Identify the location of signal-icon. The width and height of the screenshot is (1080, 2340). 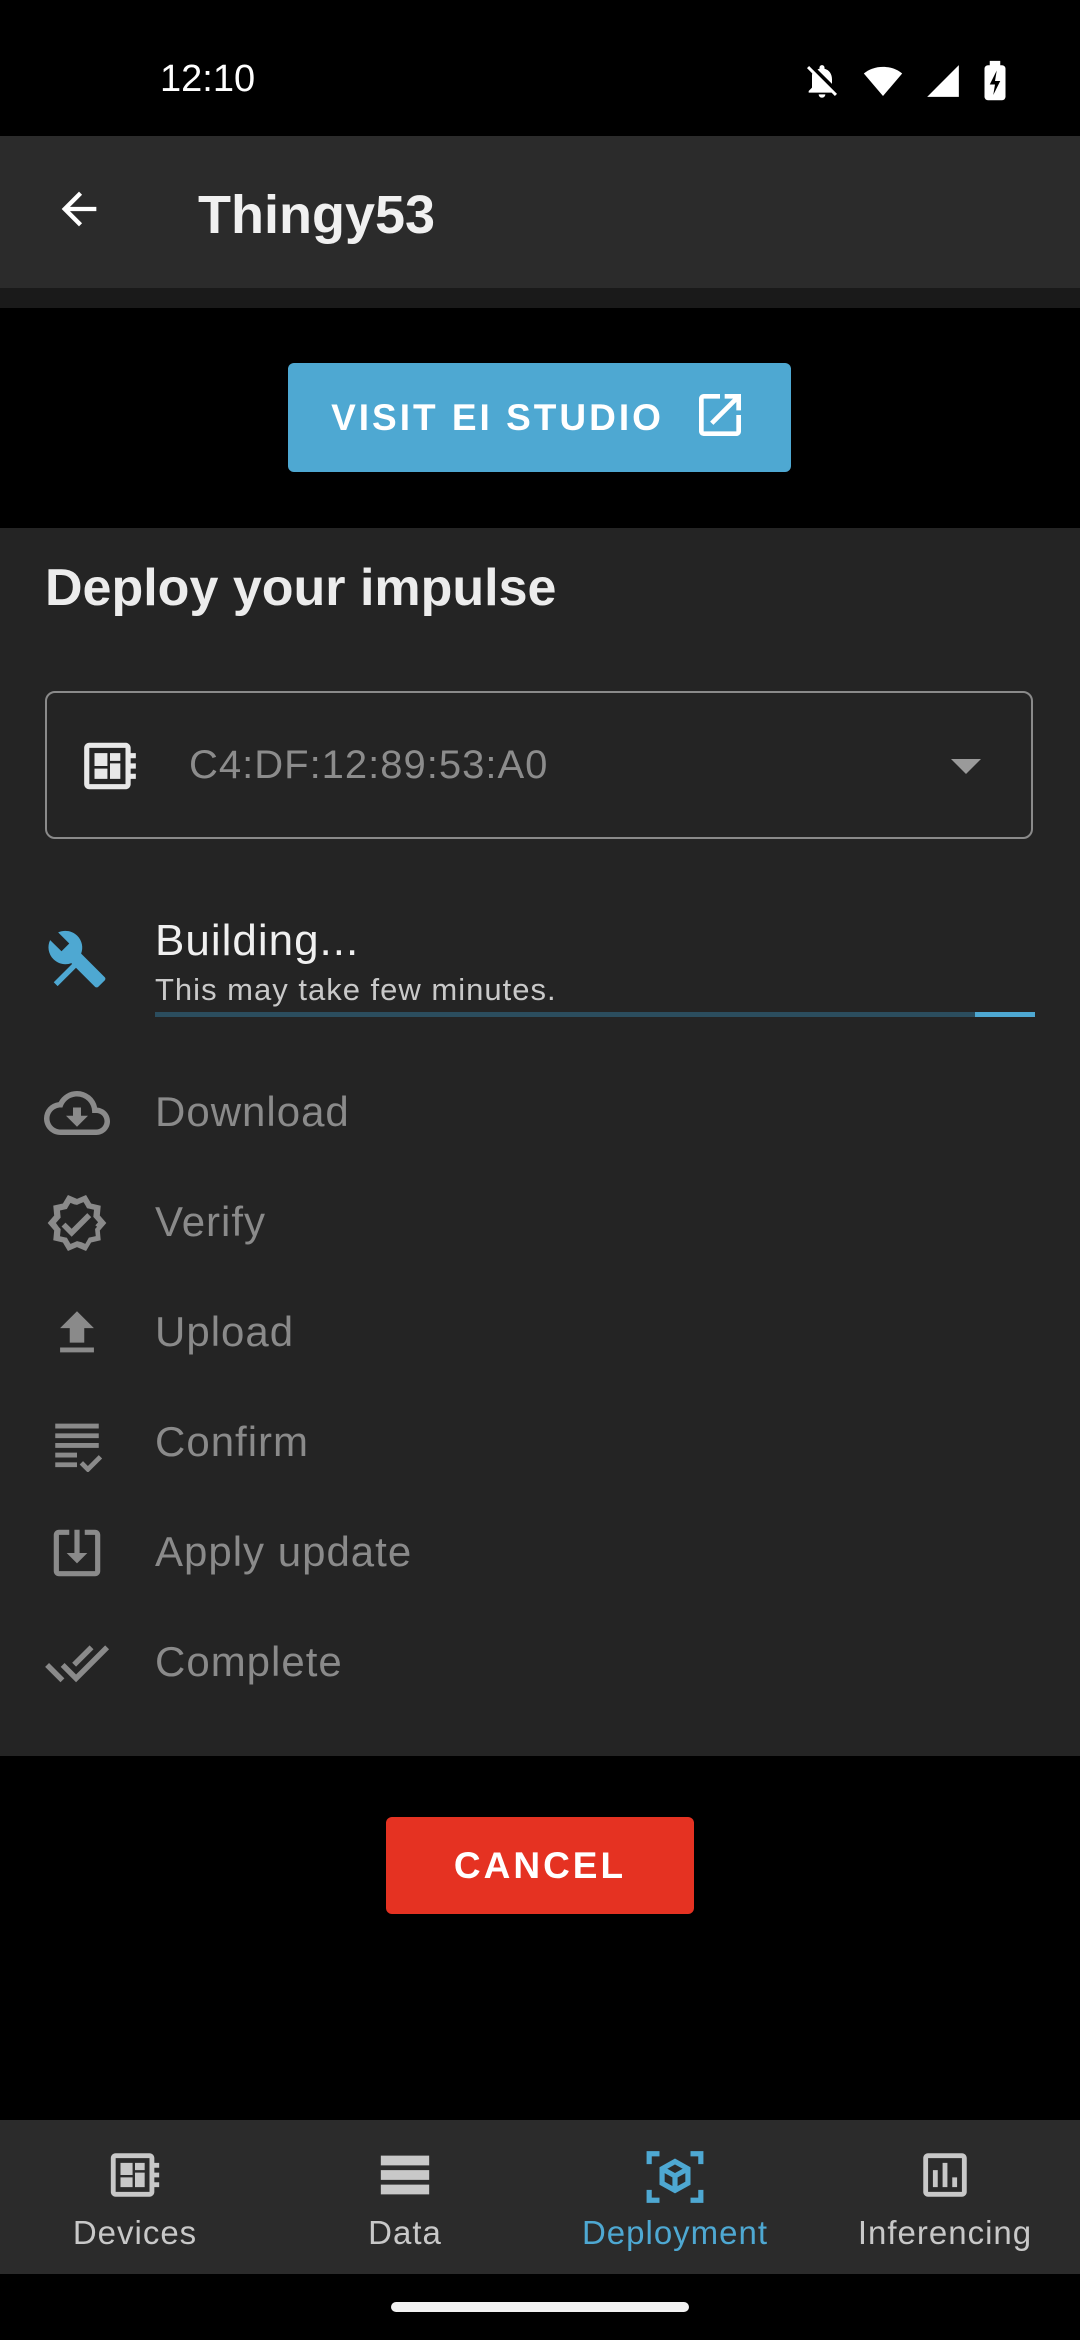
(943, 81).